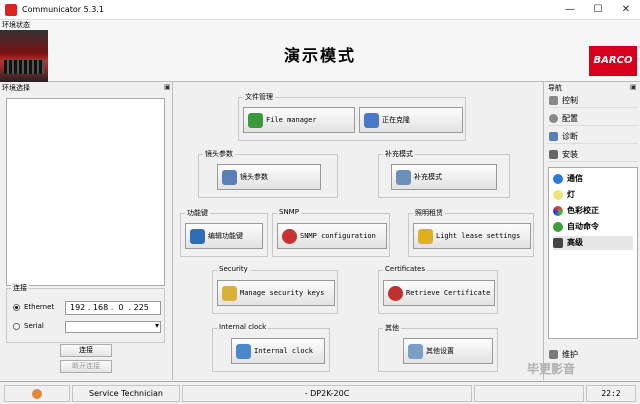 The image size is (640, 404). What do you see at coordinates (320, 10) in the screenshot?
I see `title-bar: Communicator 5.3.1 — ☐ ✕` at bounding box center [320, 10].